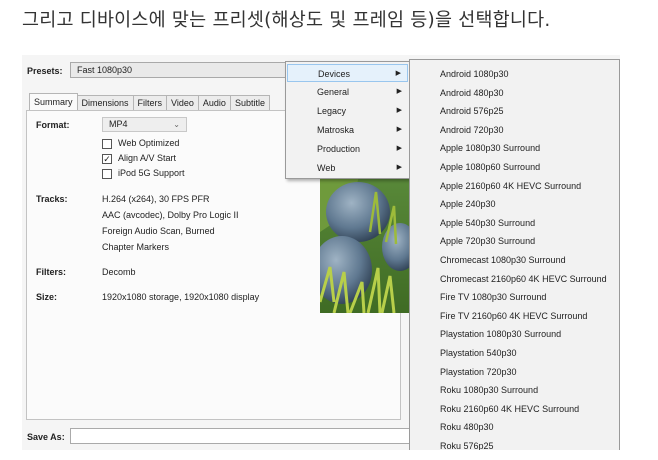 The image size is (658, 460). I want to click on chevron-down-icon: ⌄, so click(176, 124).